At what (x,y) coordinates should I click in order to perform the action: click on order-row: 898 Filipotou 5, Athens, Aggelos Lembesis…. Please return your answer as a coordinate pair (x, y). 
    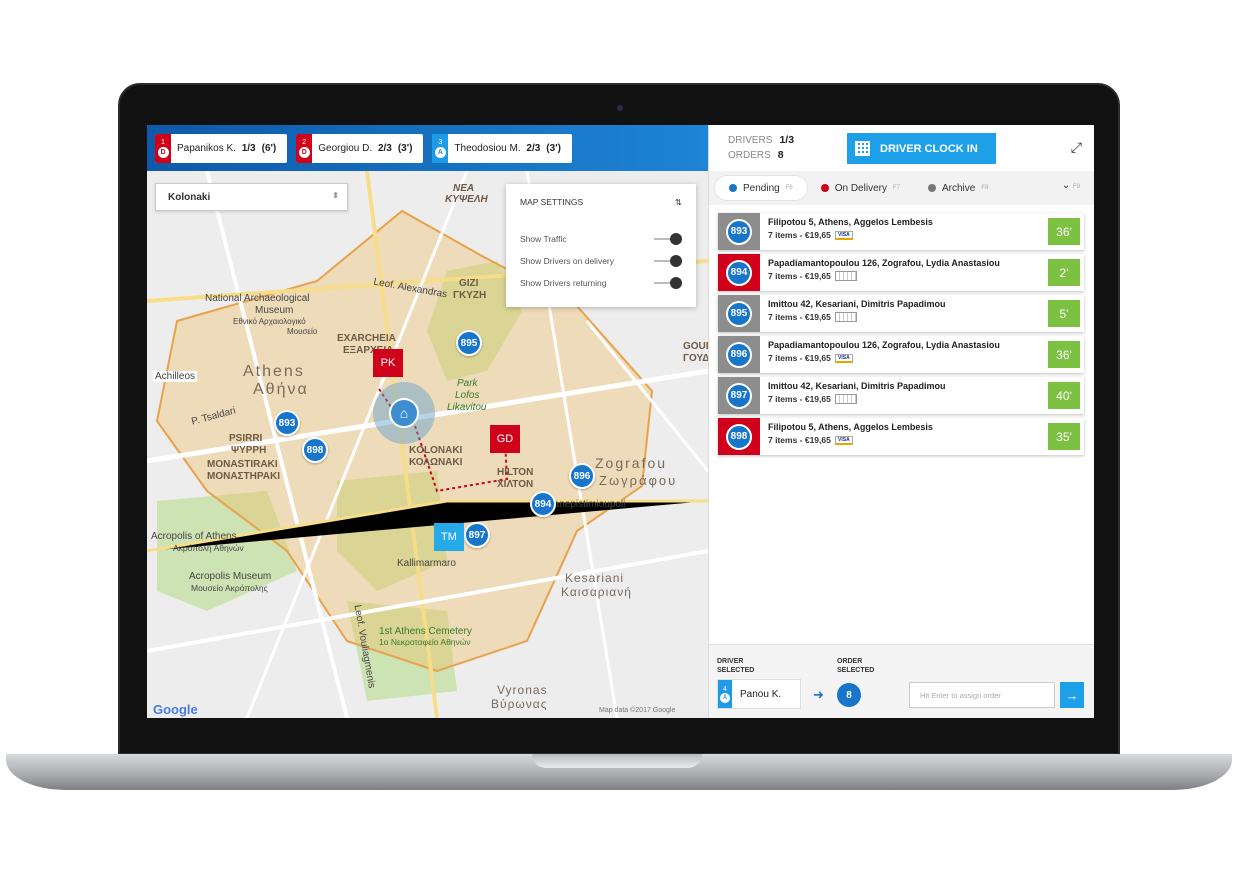
    Looking at the image, I should click on (901, 436).